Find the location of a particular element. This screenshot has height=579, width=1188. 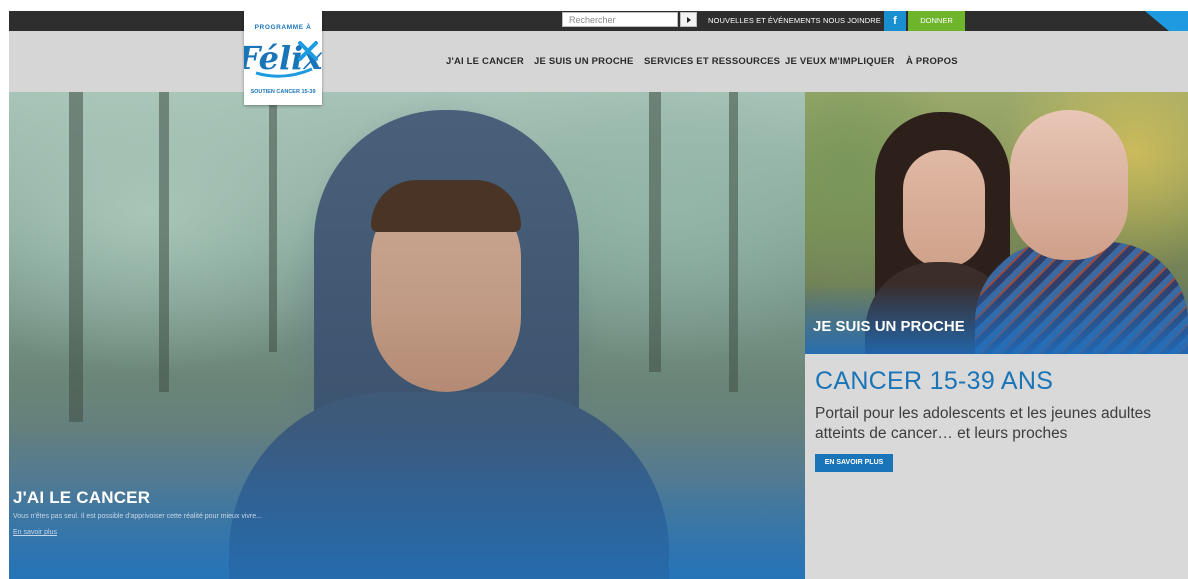

logo-mark: PROGRAMME À Félix SOUTIEN CANCER 15-39 is located at coordinates (283, 58).